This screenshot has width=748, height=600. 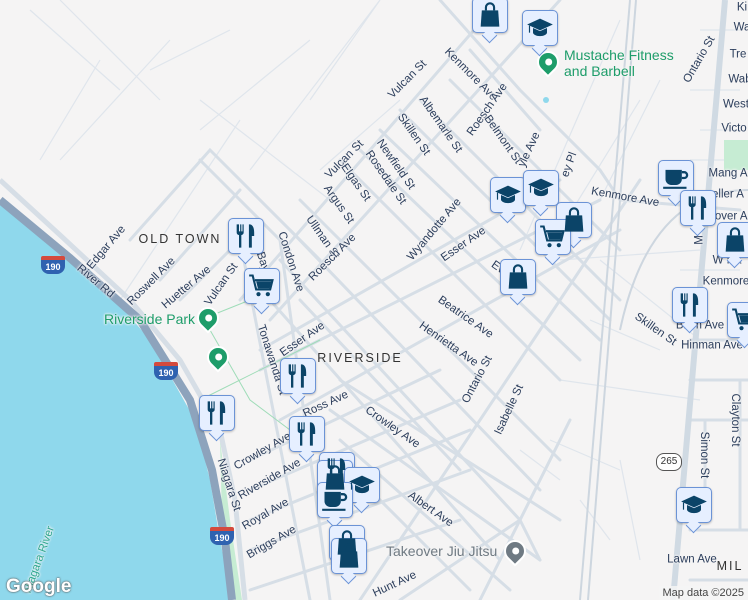 I want to click on pond, so click(x=546, y=100).